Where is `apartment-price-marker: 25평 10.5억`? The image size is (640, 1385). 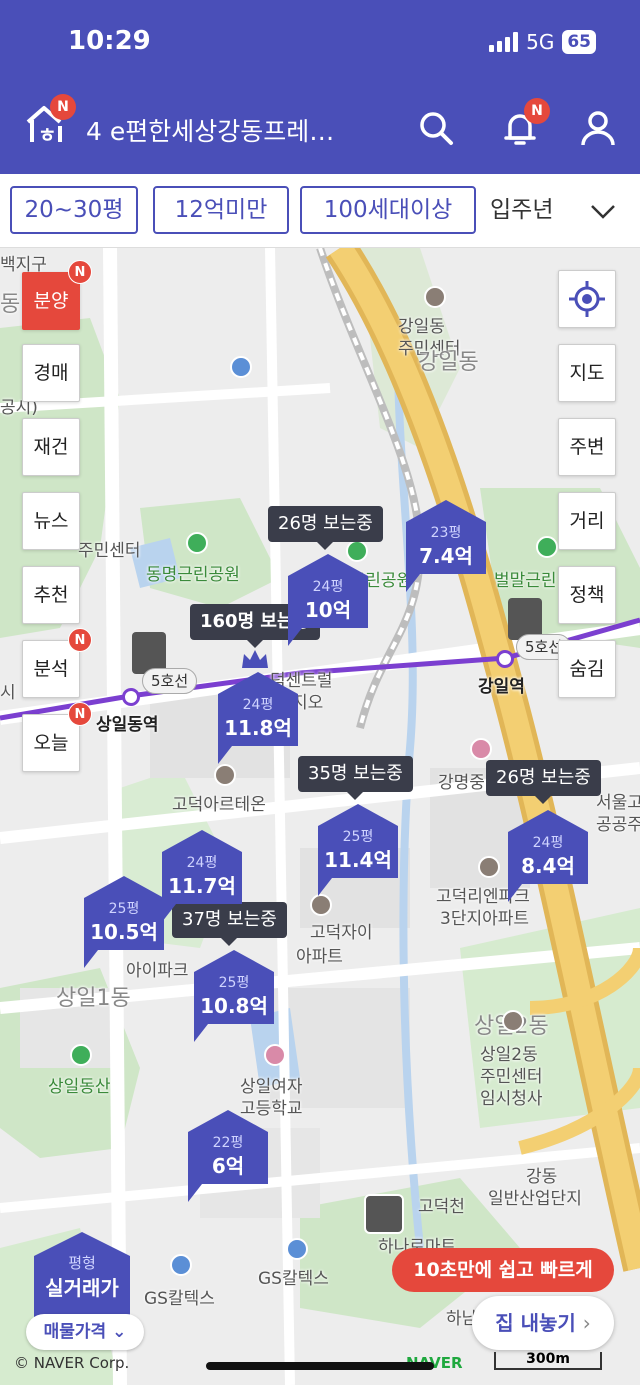 apartment-price-marker: 25평 10.5억 is located at coordinates (124, 922).